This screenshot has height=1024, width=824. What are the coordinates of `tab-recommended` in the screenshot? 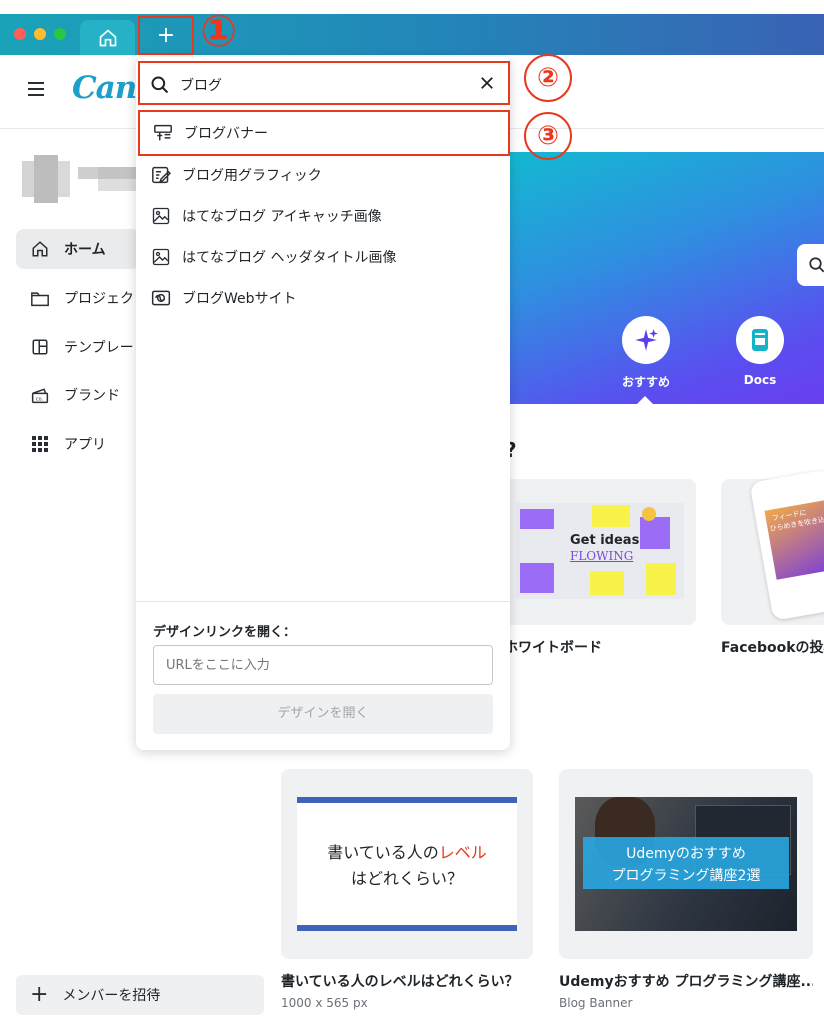 It's located at (646, 340).